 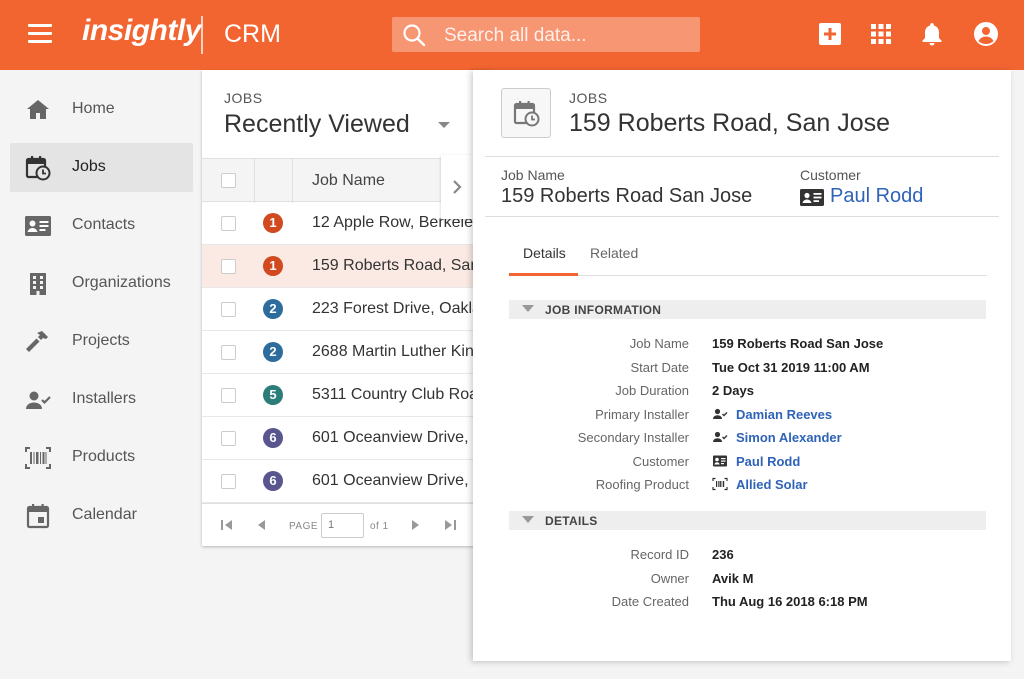 What do you see at coordinates (720, 436) in the screenshot?
I see `person-check-icon` at bounding box center [720, 436].